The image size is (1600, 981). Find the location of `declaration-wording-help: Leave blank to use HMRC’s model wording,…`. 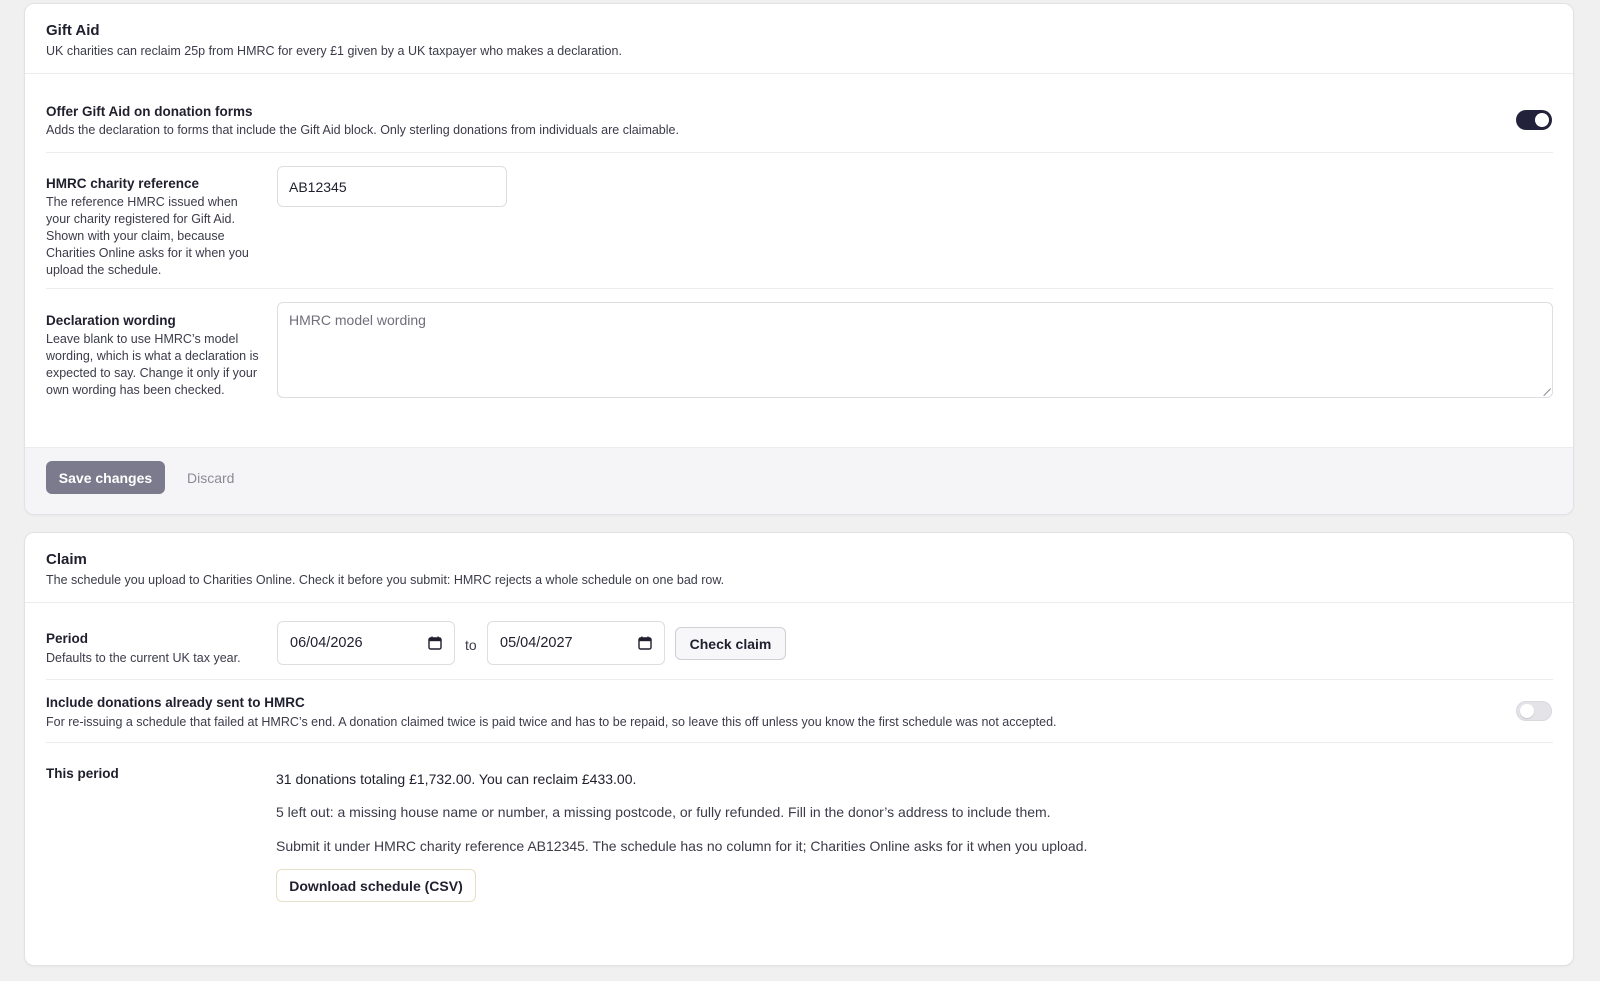

declaration-wording-help: Leave blank to use HMRC’s model wording,… is located at coordinates (152, 364).